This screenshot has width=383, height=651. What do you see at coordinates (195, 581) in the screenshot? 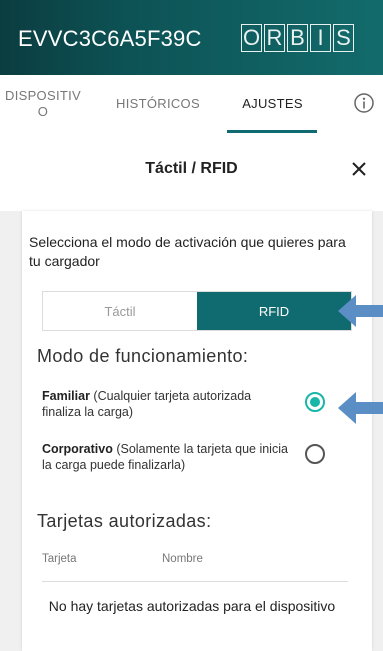
I see `table-divider` at bounding box center [195, 581].